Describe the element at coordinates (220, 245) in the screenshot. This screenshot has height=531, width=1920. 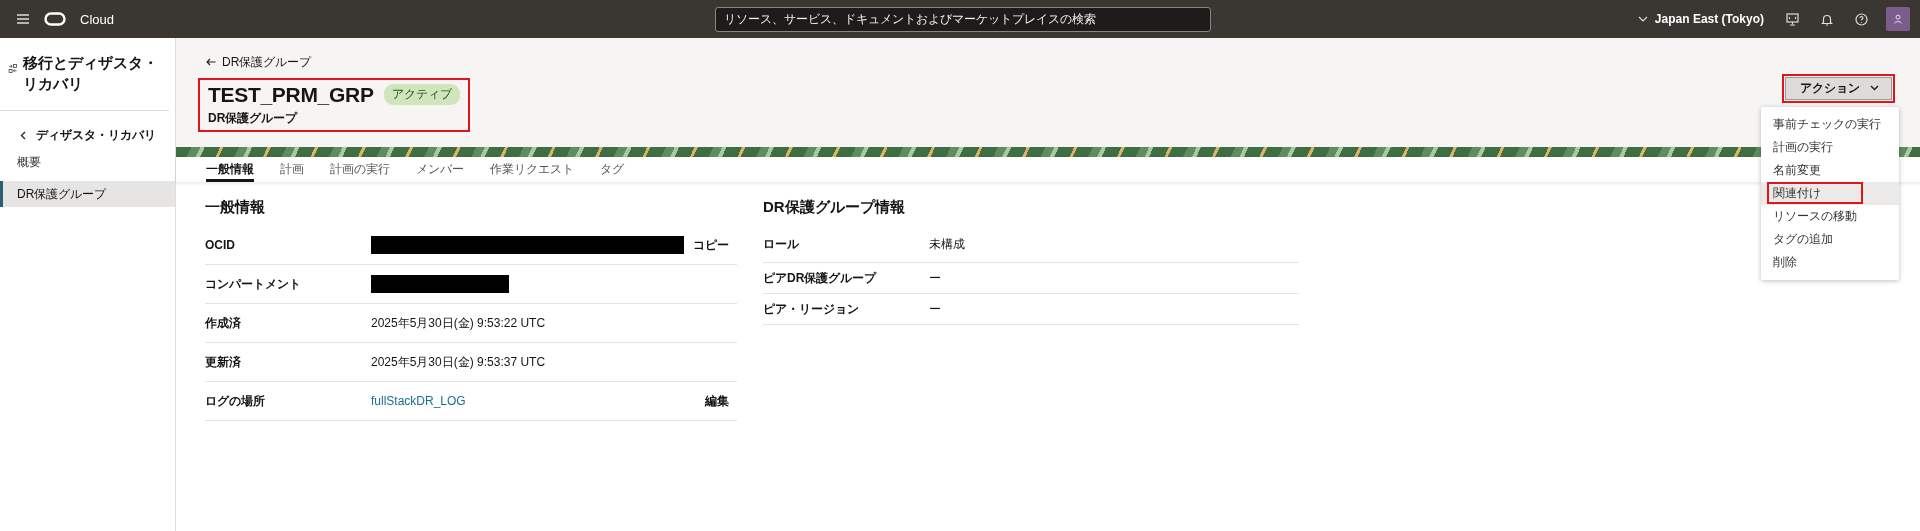
I see `field-label: OCID` at that location.